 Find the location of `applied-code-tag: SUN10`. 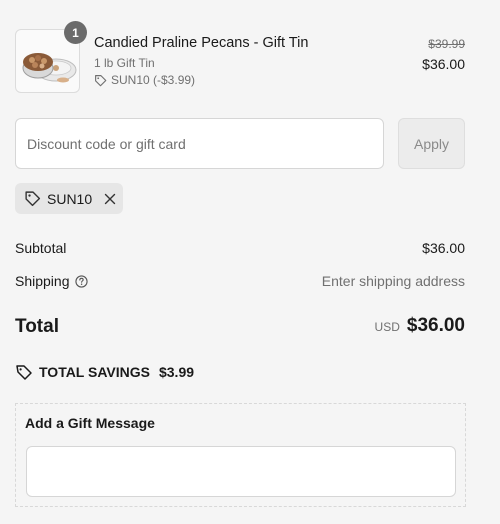

applied-code-tag: SUN10 is located at coordinates (69, 198).